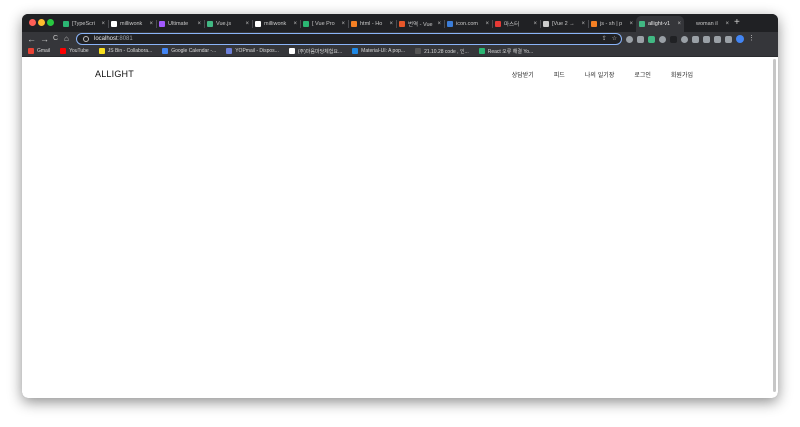 The image size is (800, 427). I want to click on browser-tab: 마스터 ×, so click(516, 24).